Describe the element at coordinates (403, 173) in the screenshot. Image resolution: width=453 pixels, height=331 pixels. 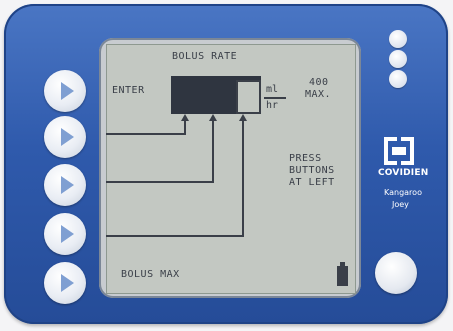
I see `brand-name: COVIDIEN` at that location.